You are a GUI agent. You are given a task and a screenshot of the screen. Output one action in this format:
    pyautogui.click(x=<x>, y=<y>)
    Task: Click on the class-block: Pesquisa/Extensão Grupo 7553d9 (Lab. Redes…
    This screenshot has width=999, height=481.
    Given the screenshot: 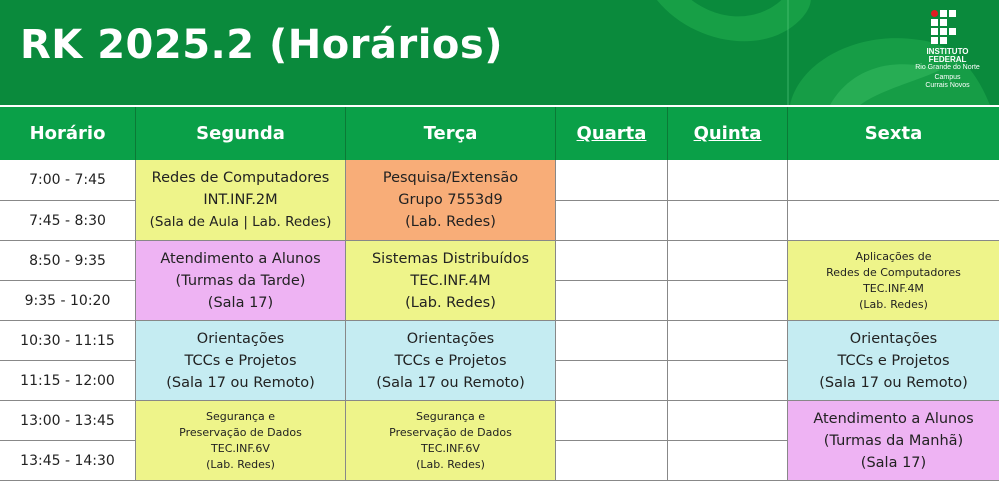 What is the action you would take?
    pyautogui.click(x=451, y=200)
    